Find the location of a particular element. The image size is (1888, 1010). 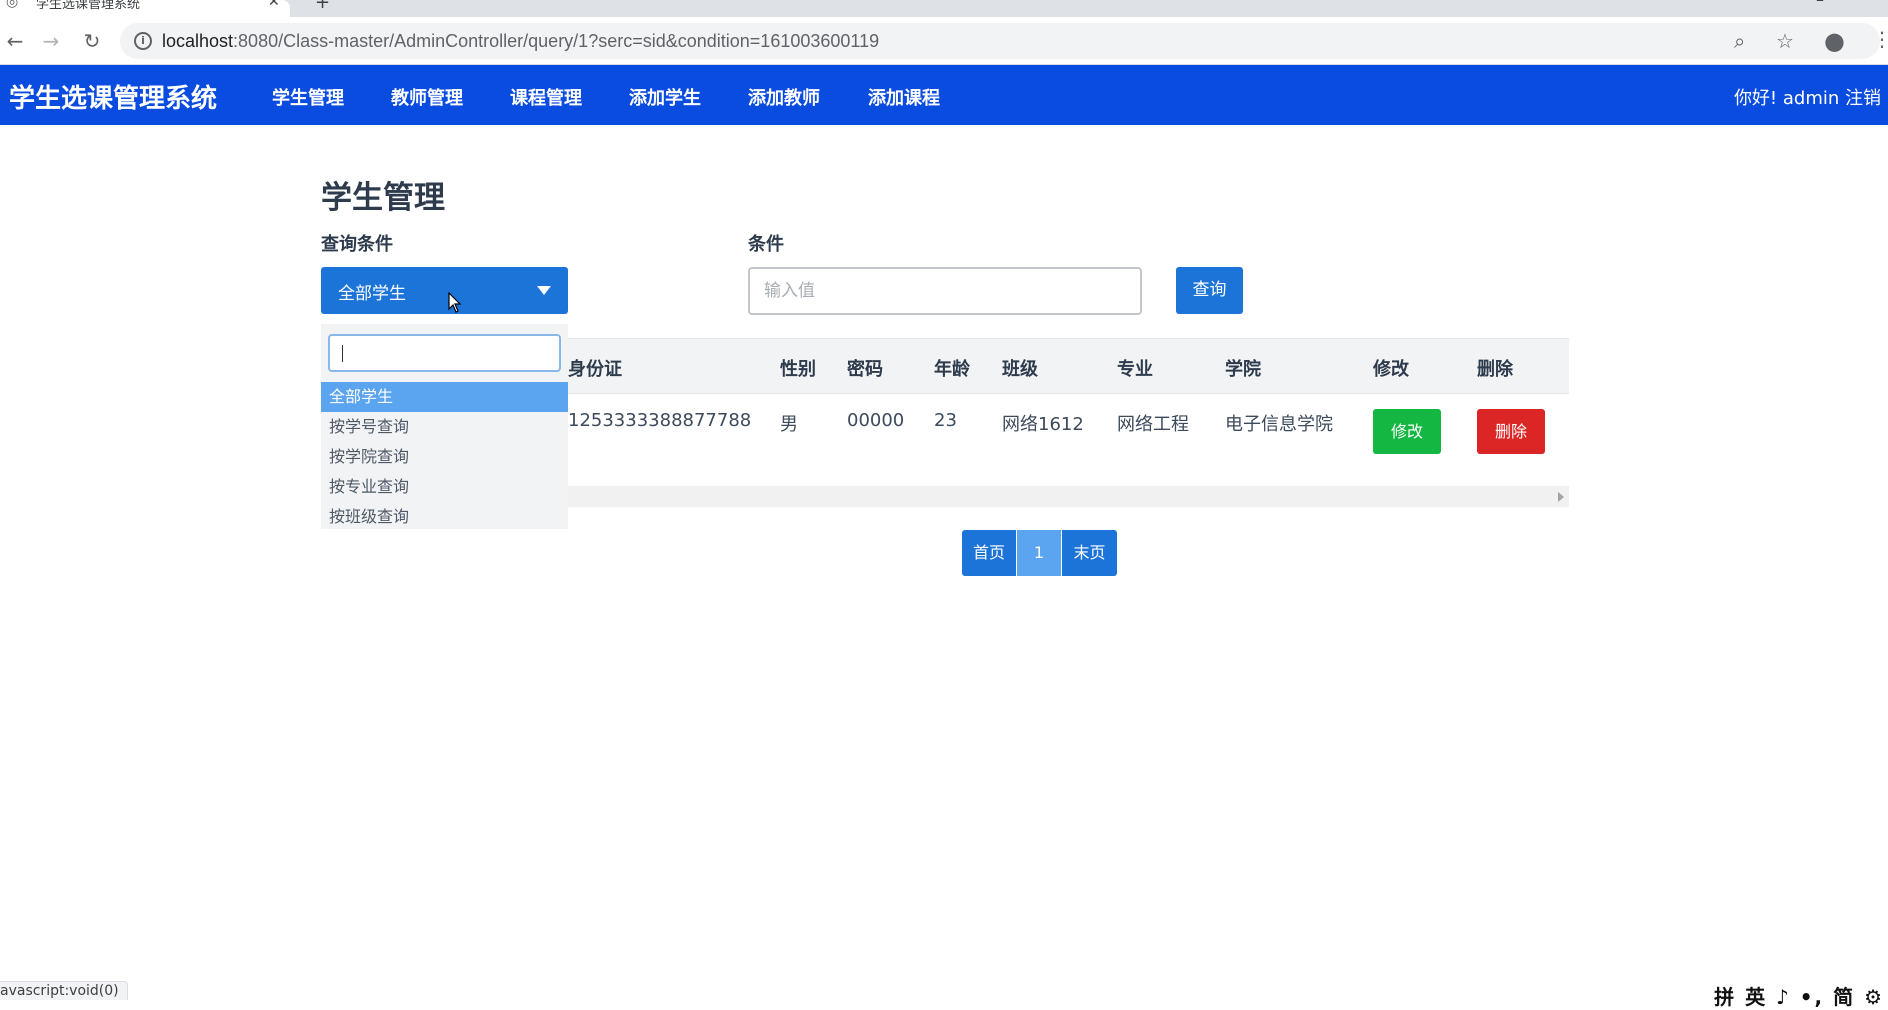

th-major: 专业 is located at coordinates (1135, 369).